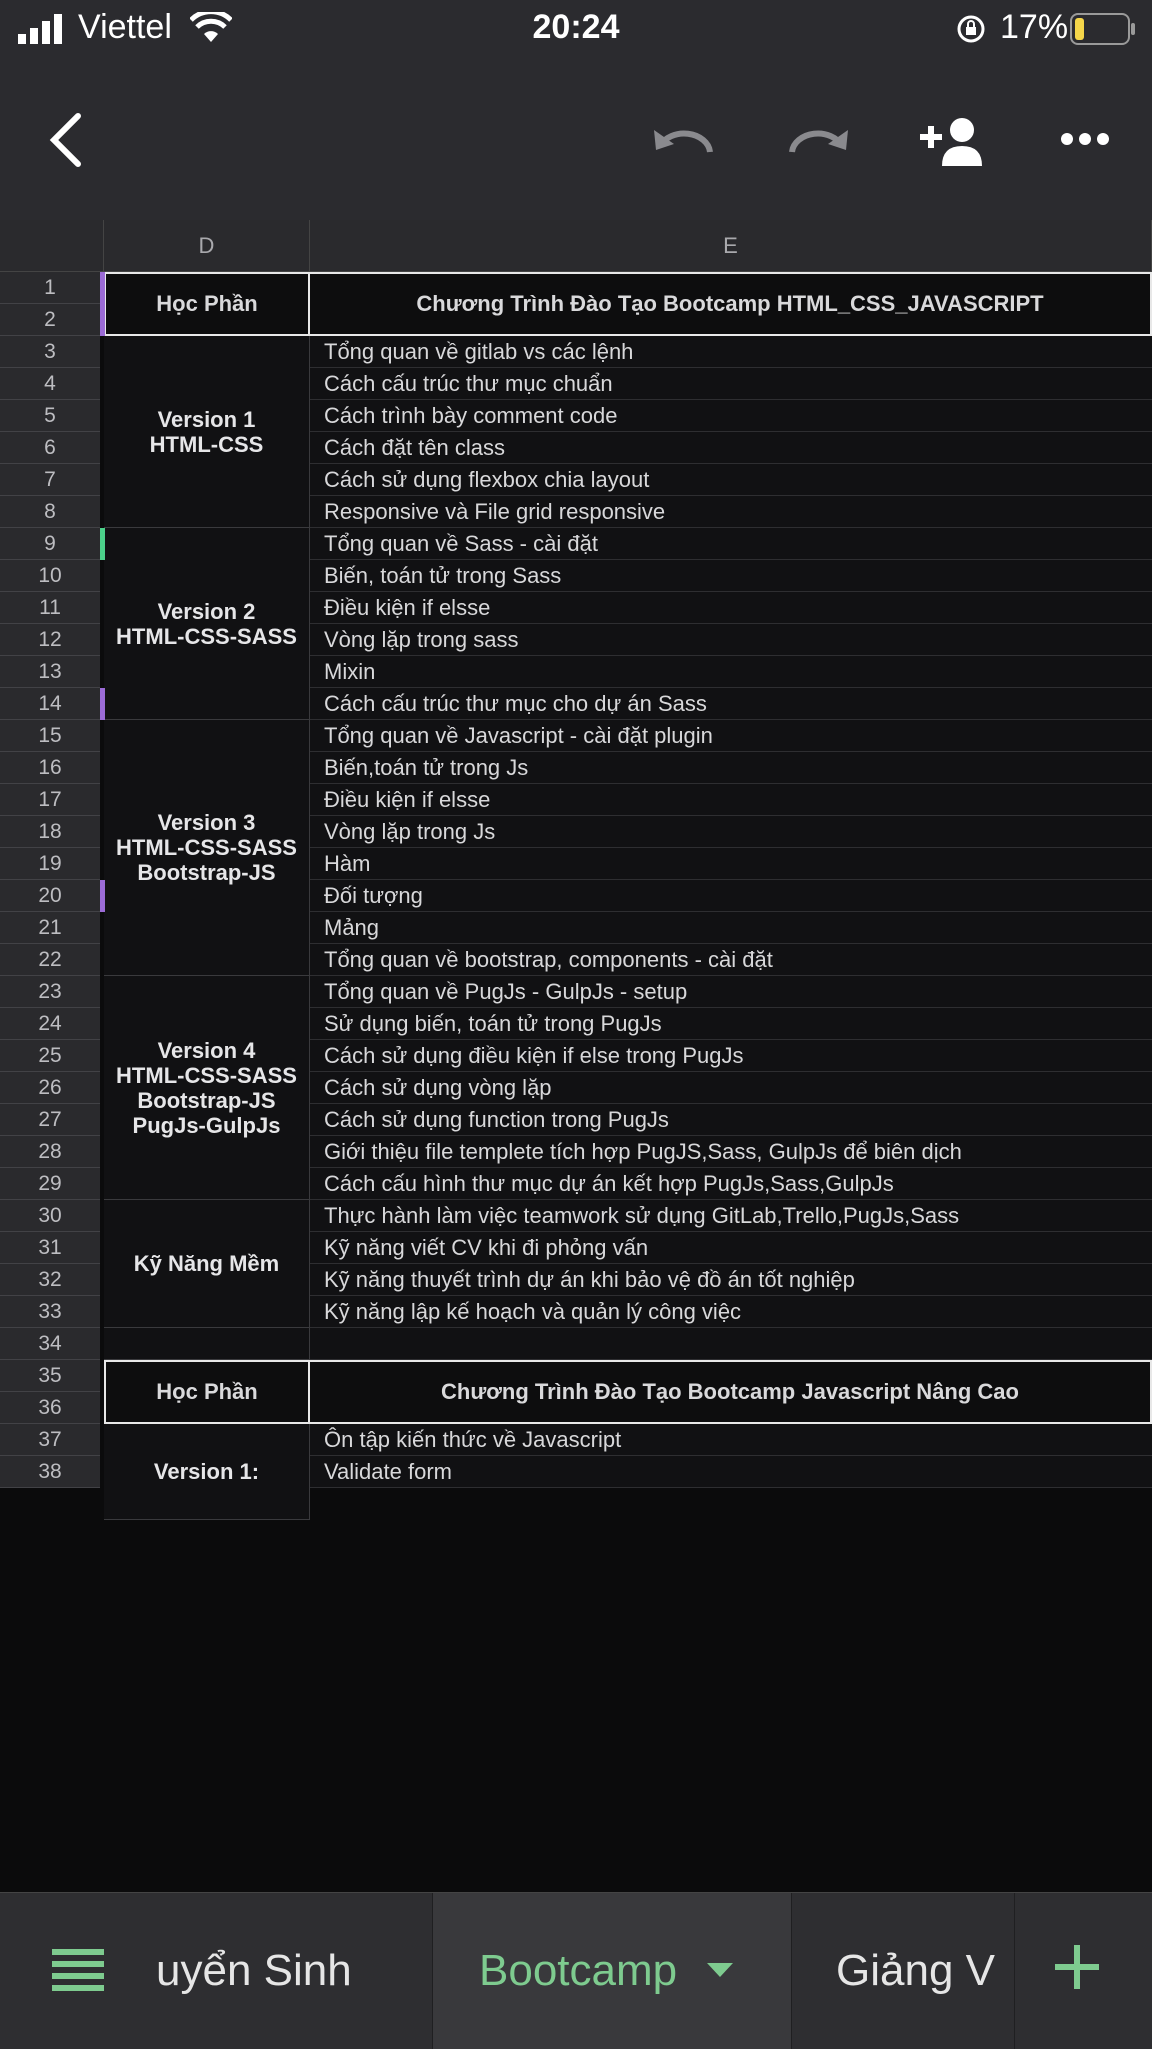 The width and height of the screenshot is (1152, 2049). Describe the element at coordinates (207, 624) in the screenshot. I see `group-label: Version 2 HTML-CSS-SASS` at that location.